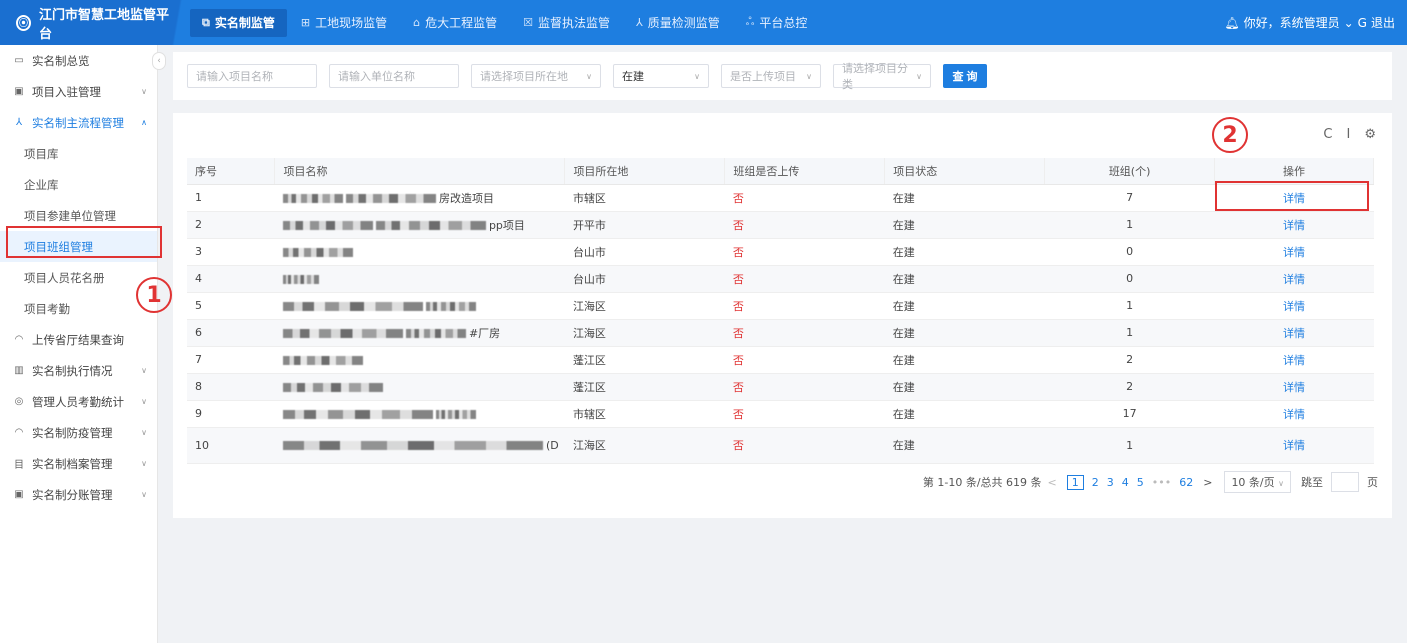 The height and width of the screenshot is (643, 1407). Describe the element at coordinates (78, 153) in the screenshot. I see `sidebar-subitem-0: 项目库` at that location.